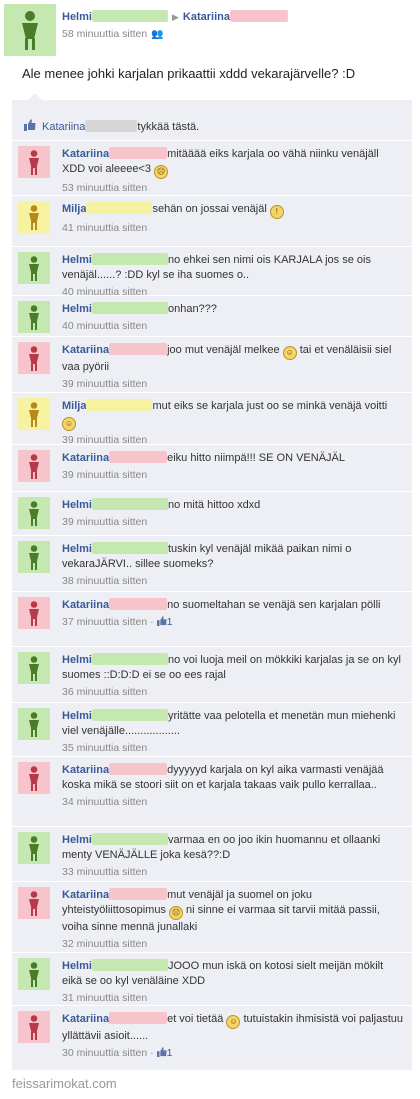 This screenshot has height=1099, width=420. Describe the element at coordinates (233, 188) in the screenshot. I see `comment-time-row: 53 minuuttia sitten` at that location.